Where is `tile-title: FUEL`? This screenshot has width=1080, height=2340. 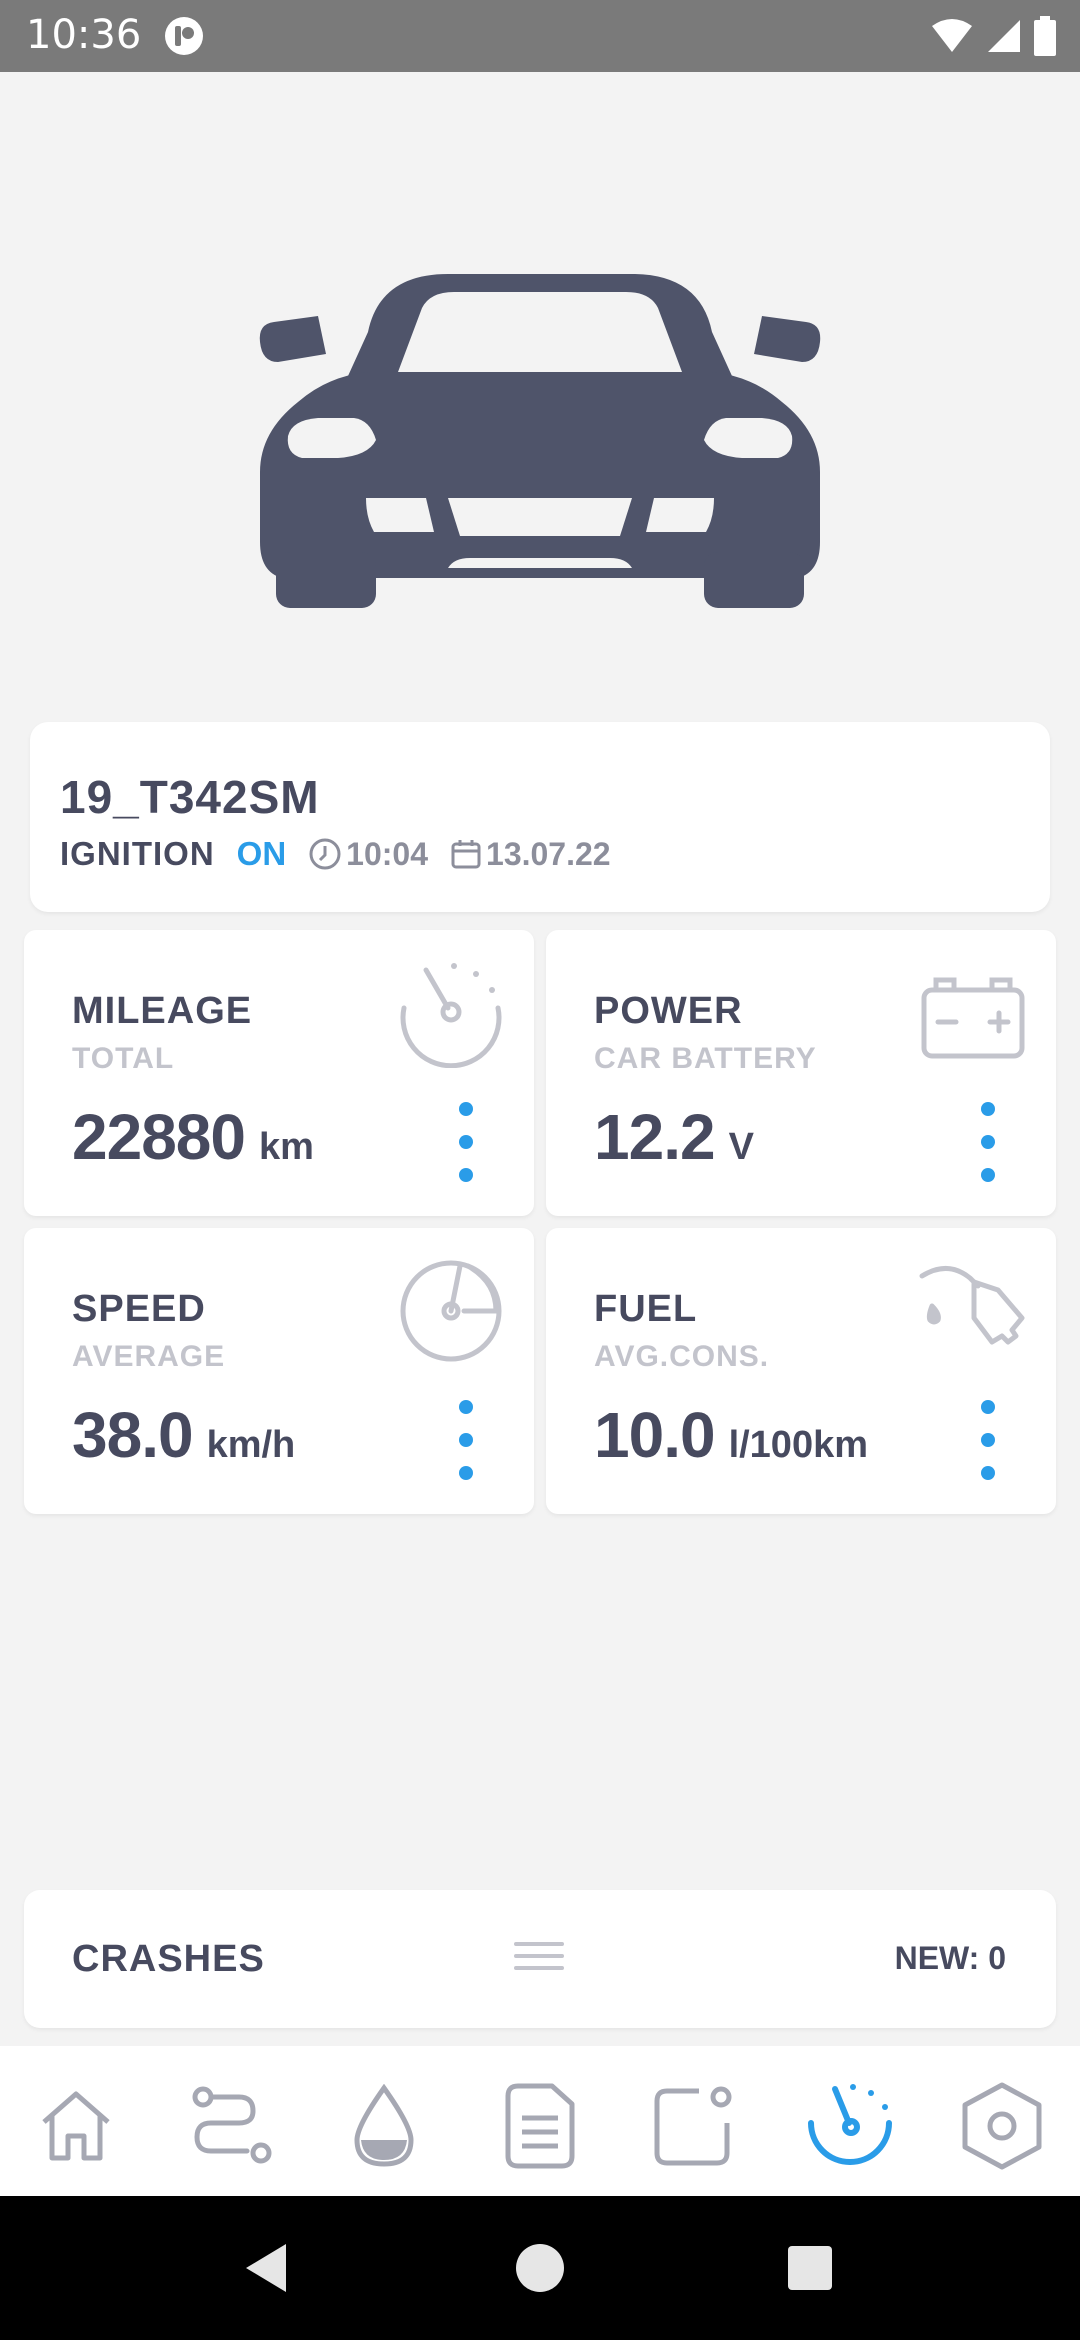 tile-title: FUEL is located at coordinates (646, 1309).